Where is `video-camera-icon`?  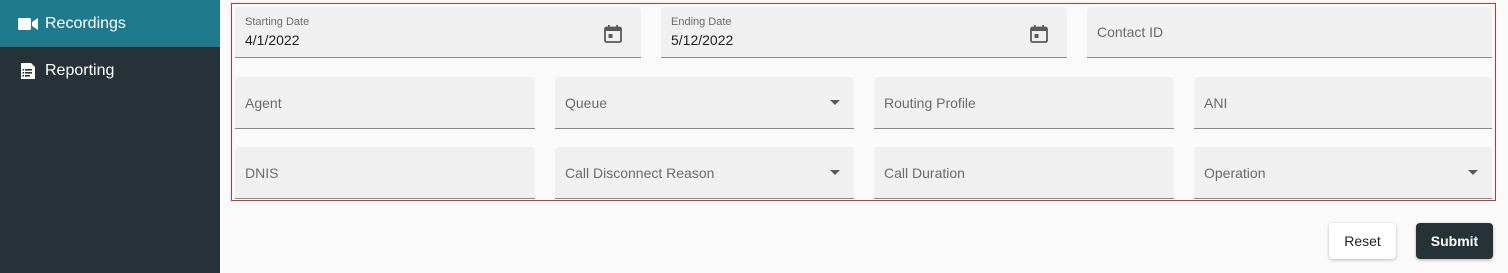
video-camera-icon is located at coordinates (28, 24).